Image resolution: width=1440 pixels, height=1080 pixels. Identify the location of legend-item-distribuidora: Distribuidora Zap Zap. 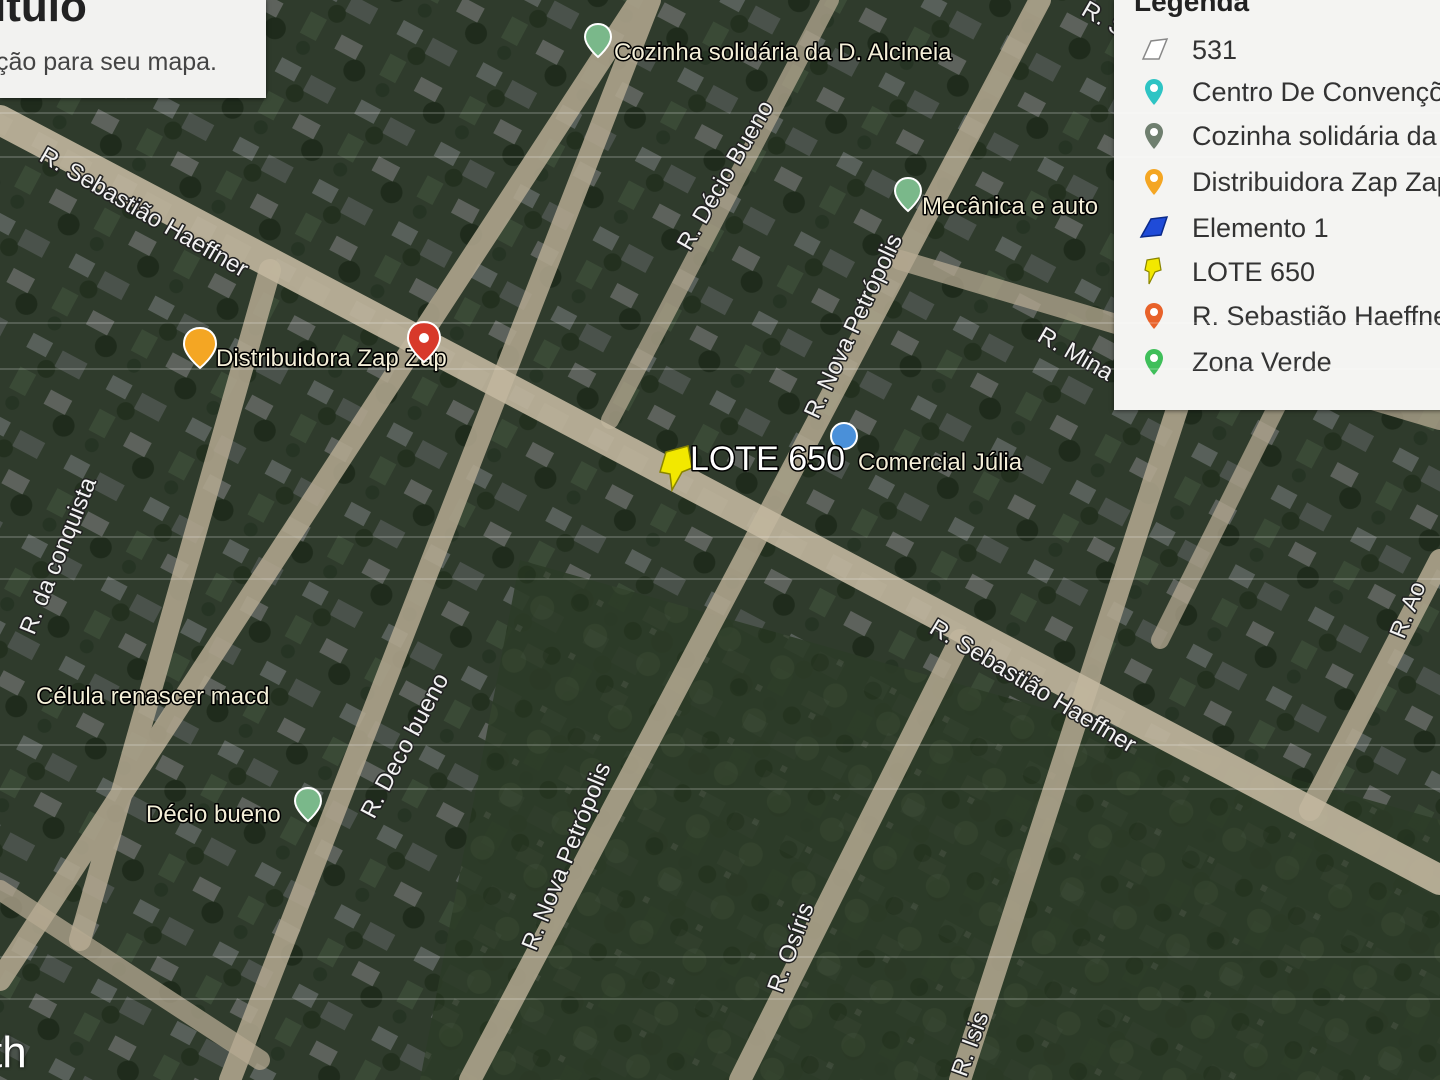
(1287, 182).